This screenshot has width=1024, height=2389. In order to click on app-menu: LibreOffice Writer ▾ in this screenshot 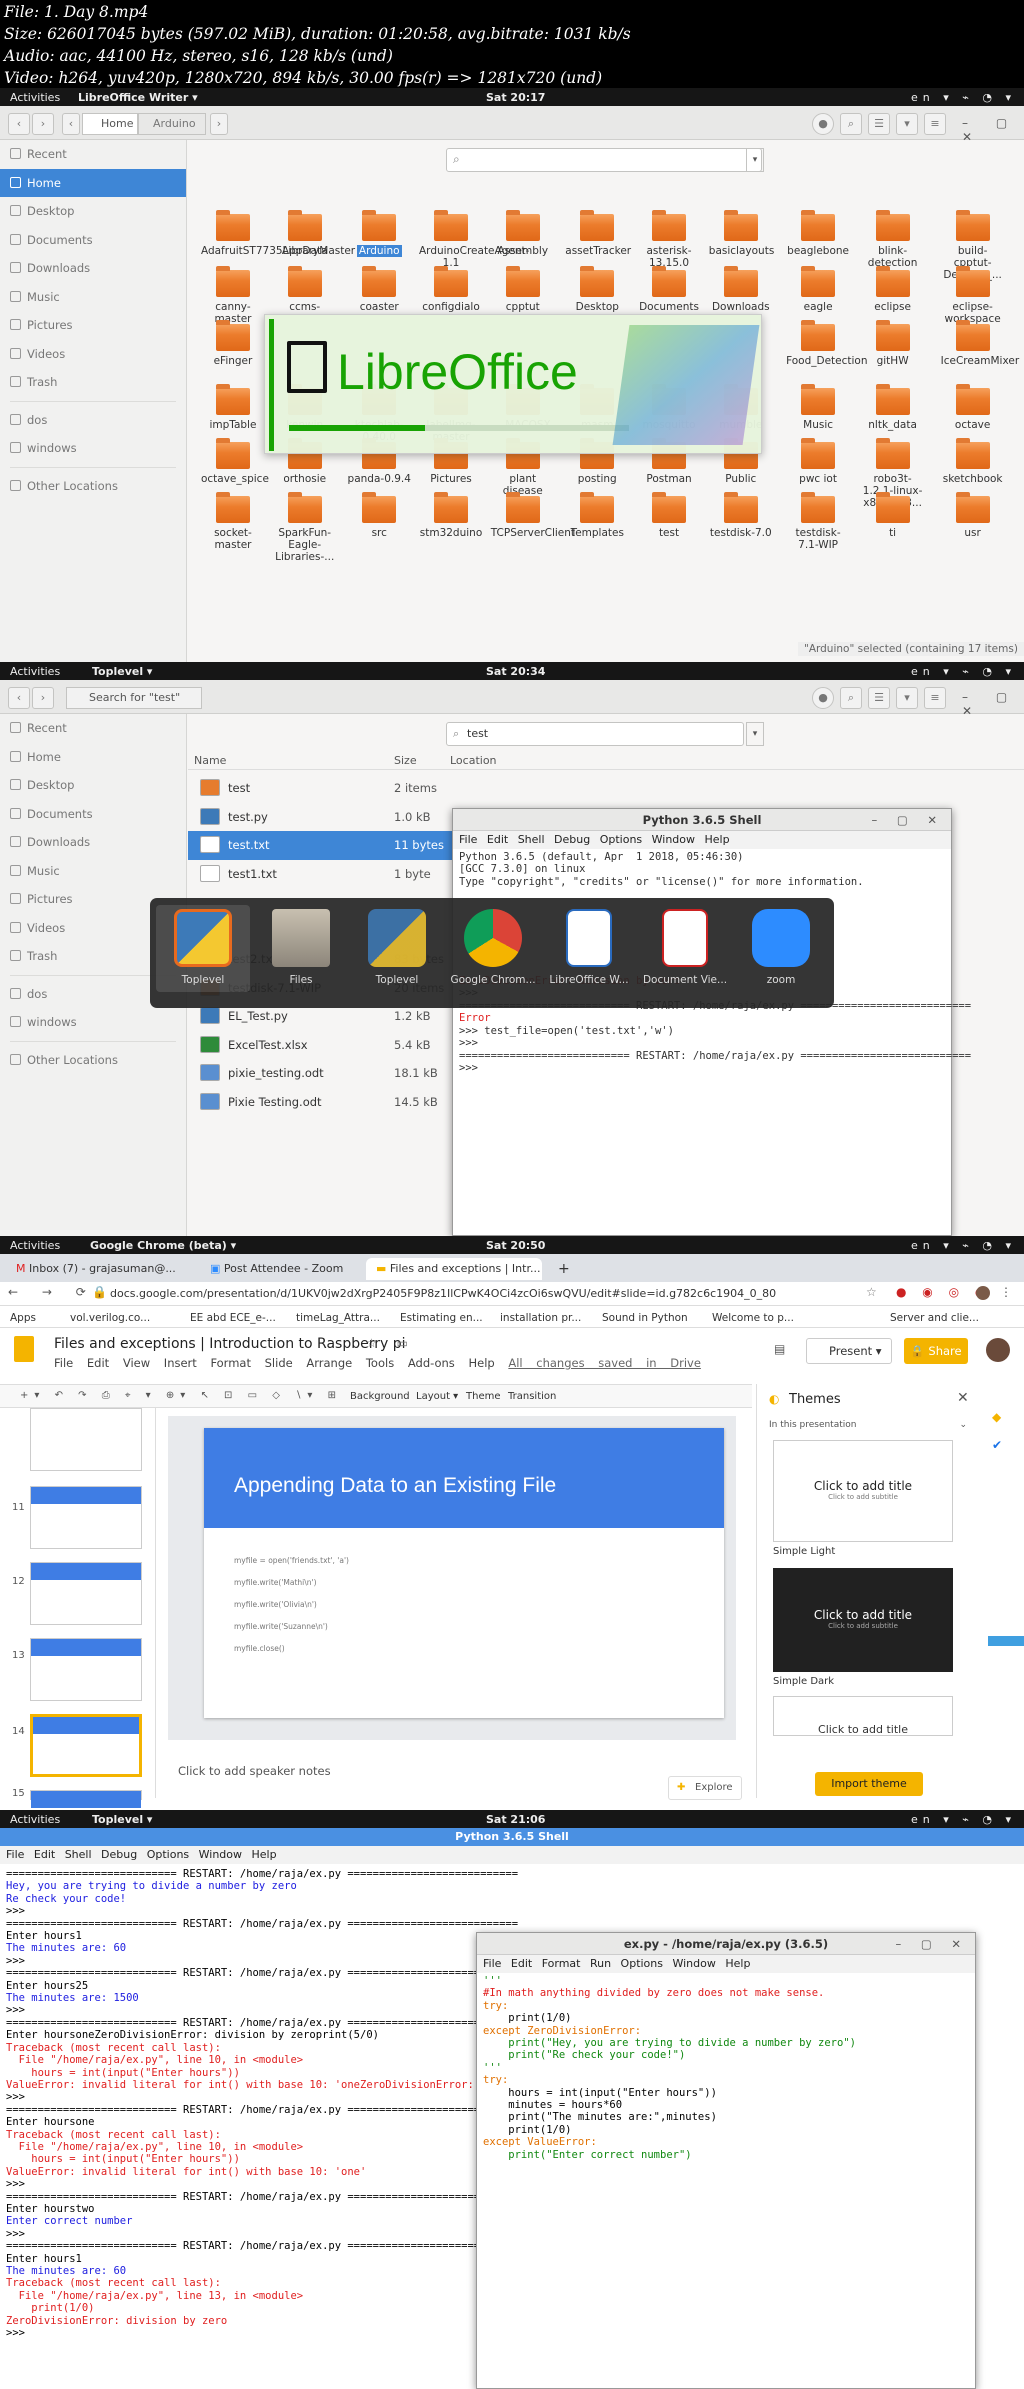, I will do `click(138, 97)`.